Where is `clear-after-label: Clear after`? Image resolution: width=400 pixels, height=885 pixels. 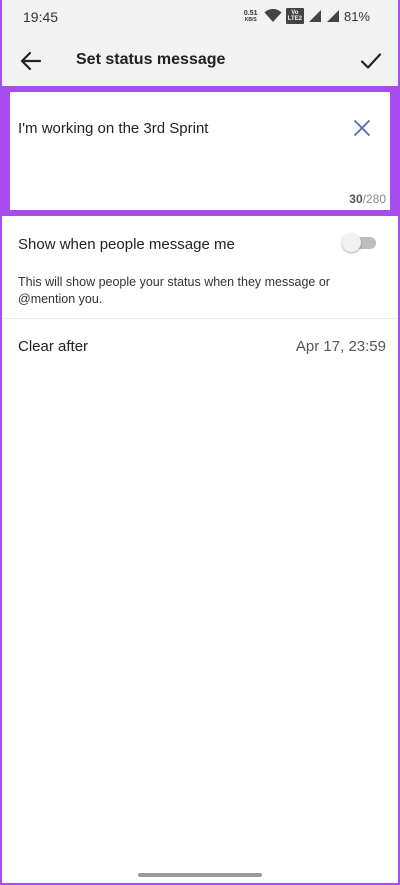 clear-after-label: Clear after is located at coordinates (53, 346).